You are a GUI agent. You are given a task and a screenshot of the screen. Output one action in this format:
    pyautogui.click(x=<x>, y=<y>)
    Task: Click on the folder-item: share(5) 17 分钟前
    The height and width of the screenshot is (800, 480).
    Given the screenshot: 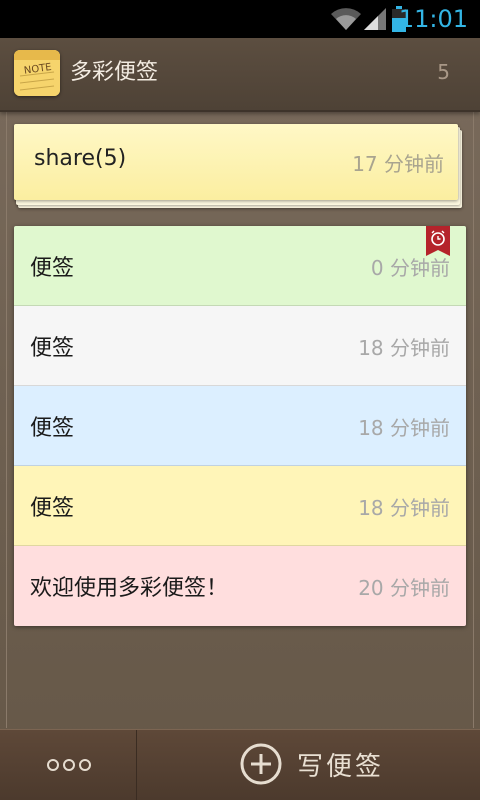 What is the action you would take?
    pyautogui.click(x=239, y=166)
    